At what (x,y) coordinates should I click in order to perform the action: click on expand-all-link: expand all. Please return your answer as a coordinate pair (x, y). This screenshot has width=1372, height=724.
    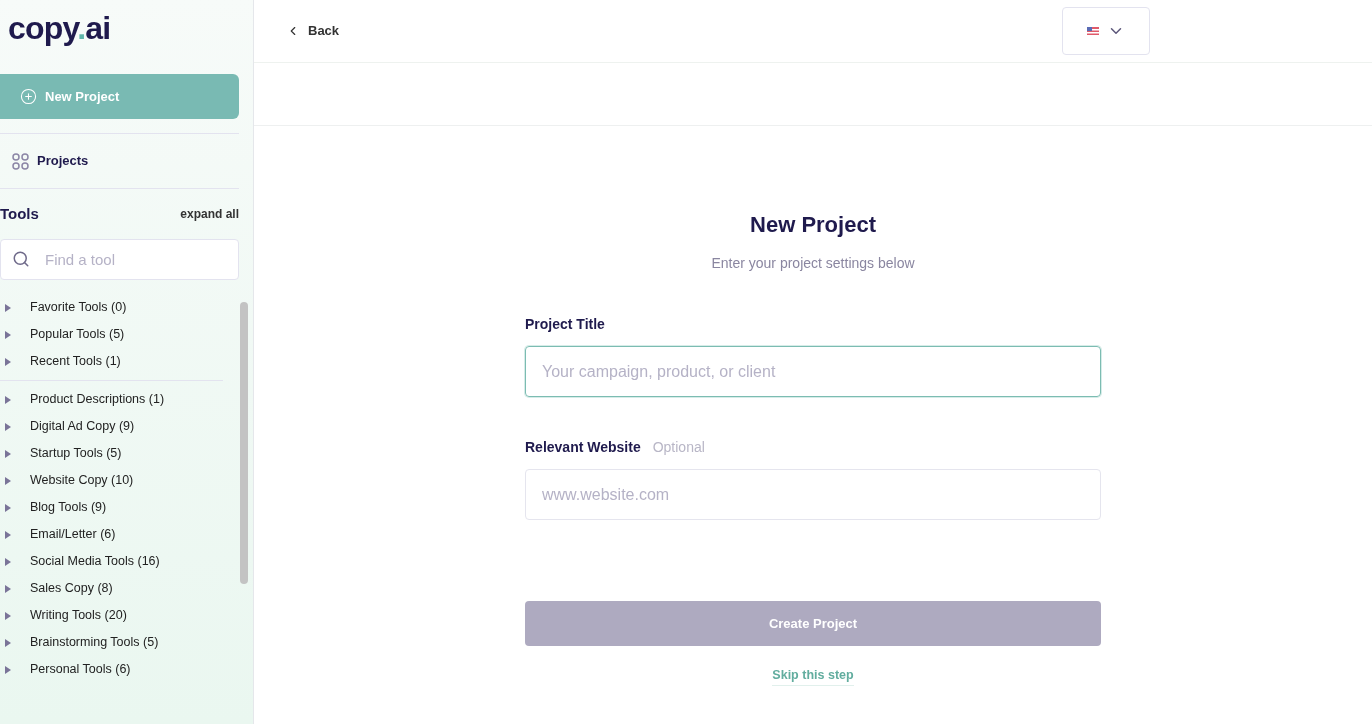
    Looking at the image, I should click on (209, 214).